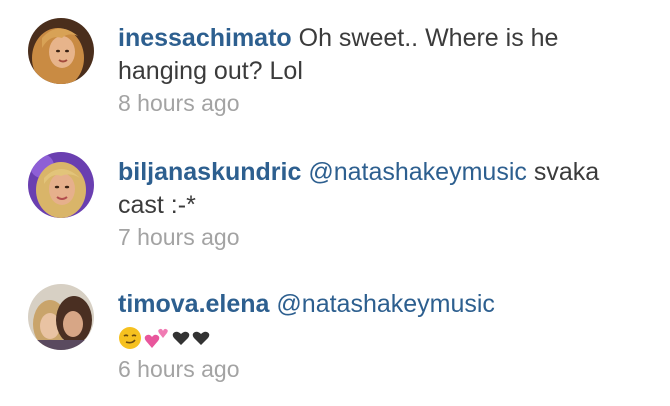 This screenshot has width=670, height=406. Describe the element at coordinates (193, 304) in the screenshot. I see `comment-username: timova.elena` at that location.